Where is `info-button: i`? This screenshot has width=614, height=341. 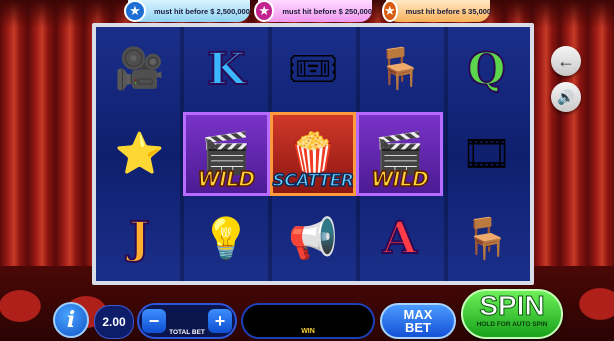
info-button: i is located at coordinates (71, 320).